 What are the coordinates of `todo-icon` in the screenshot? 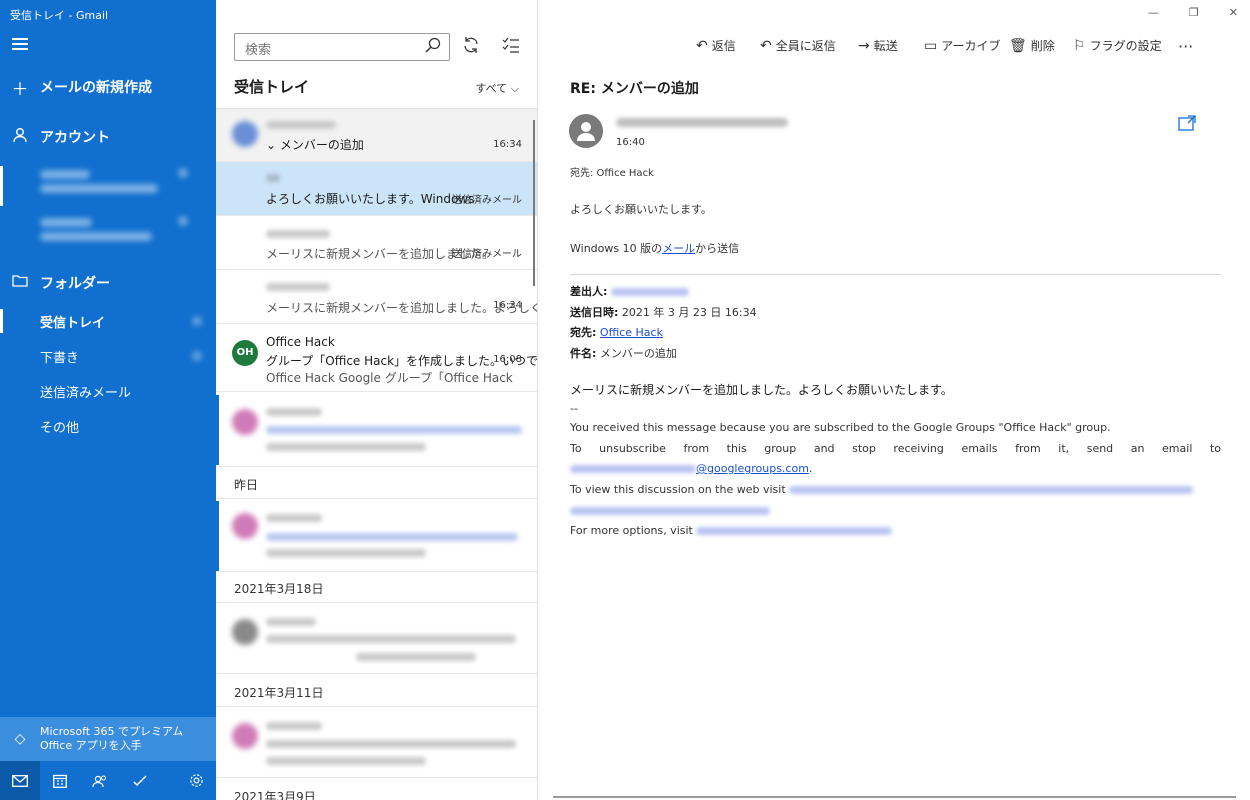 It's located at (140, 780).